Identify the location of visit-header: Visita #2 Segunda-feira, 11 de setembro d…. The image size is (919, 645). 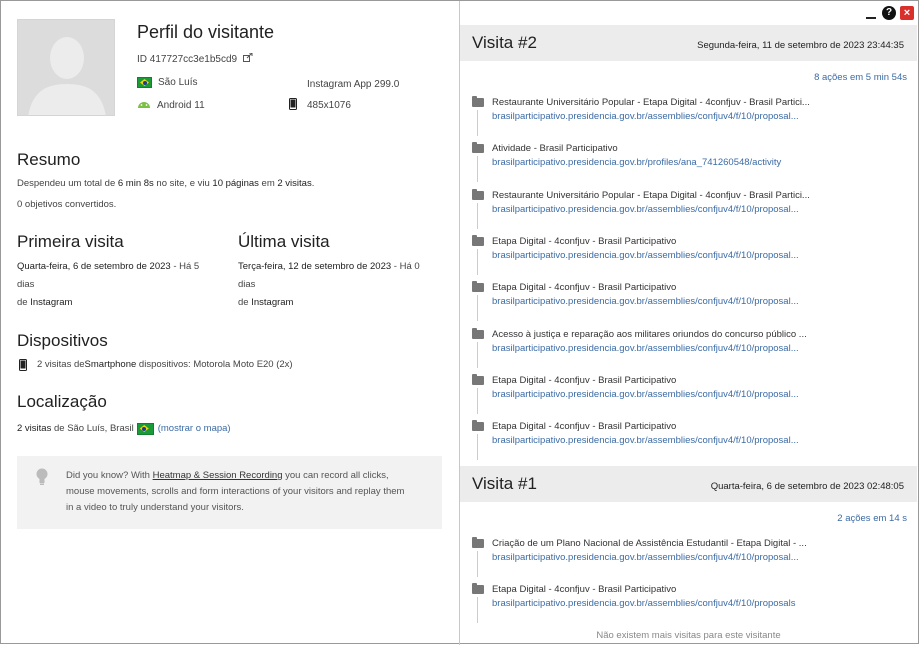
(688, 43).